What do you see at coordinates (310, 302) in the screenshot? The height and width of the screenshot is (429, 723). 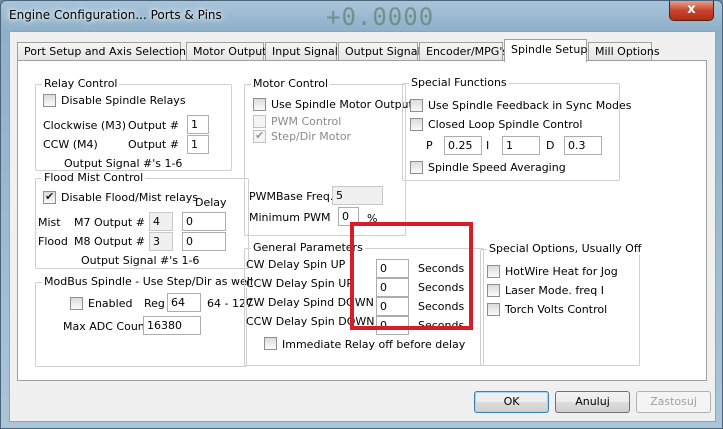 I see `cw-spin-down-label: CW Delay Spind DOWN` at bounding box center [310, 302].